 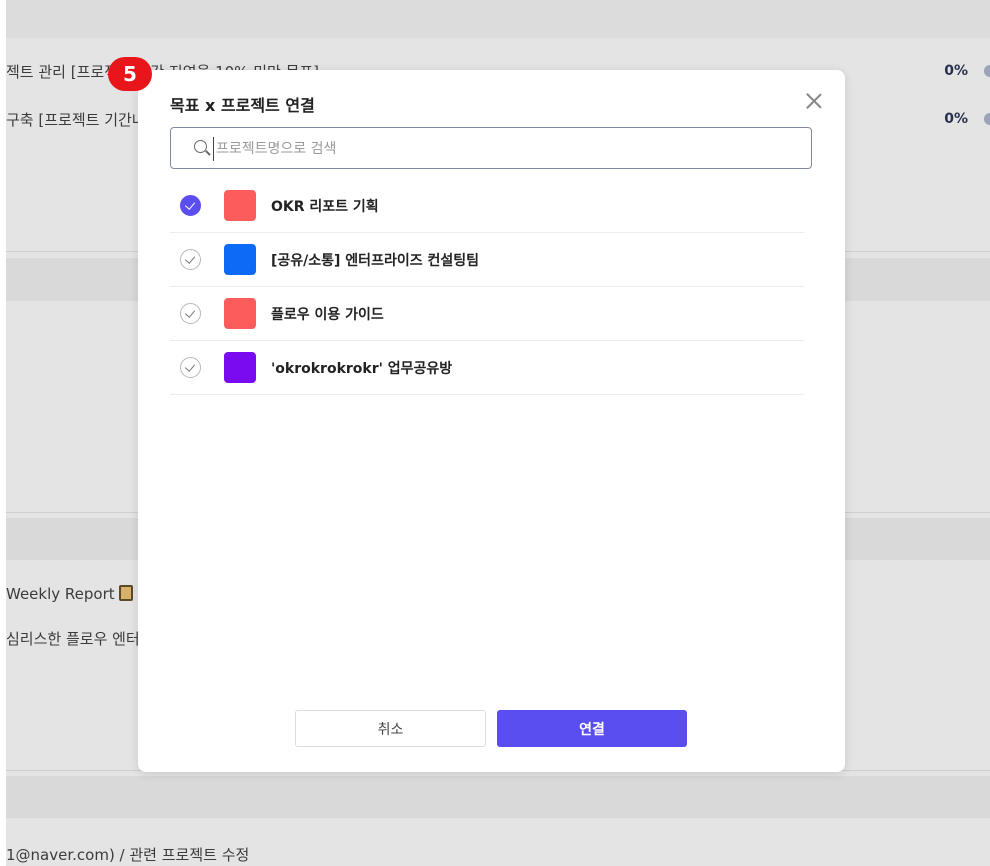 I want to click on project-item: [공유/소통] 엔터프라이즈 컨설팅팀, so click(x=487, y=260).